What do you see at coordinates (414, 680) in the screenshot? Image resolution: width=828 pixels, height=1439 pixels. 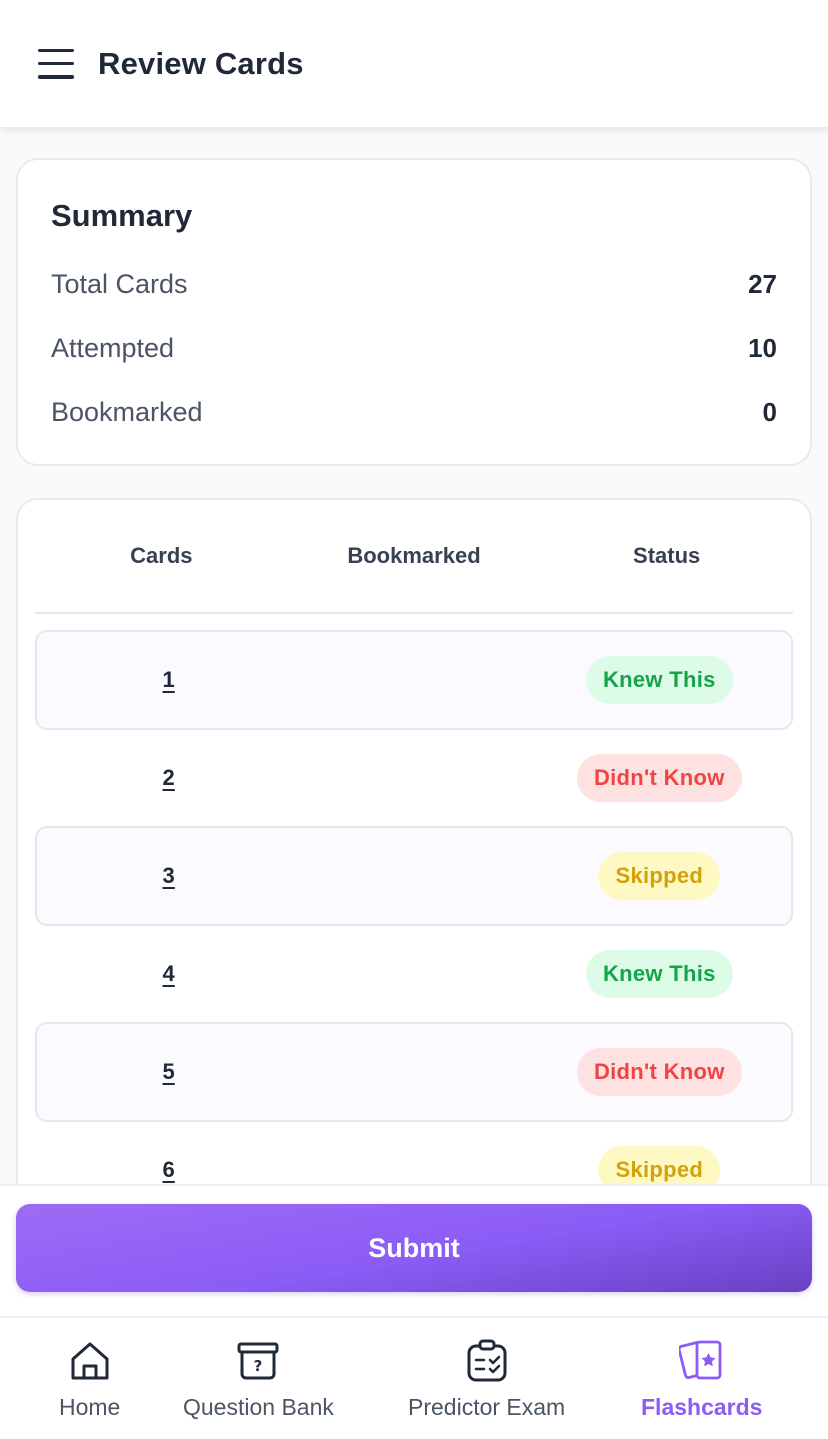 I see `table-row: 1 Knew This` at bounding box center [414, 680].